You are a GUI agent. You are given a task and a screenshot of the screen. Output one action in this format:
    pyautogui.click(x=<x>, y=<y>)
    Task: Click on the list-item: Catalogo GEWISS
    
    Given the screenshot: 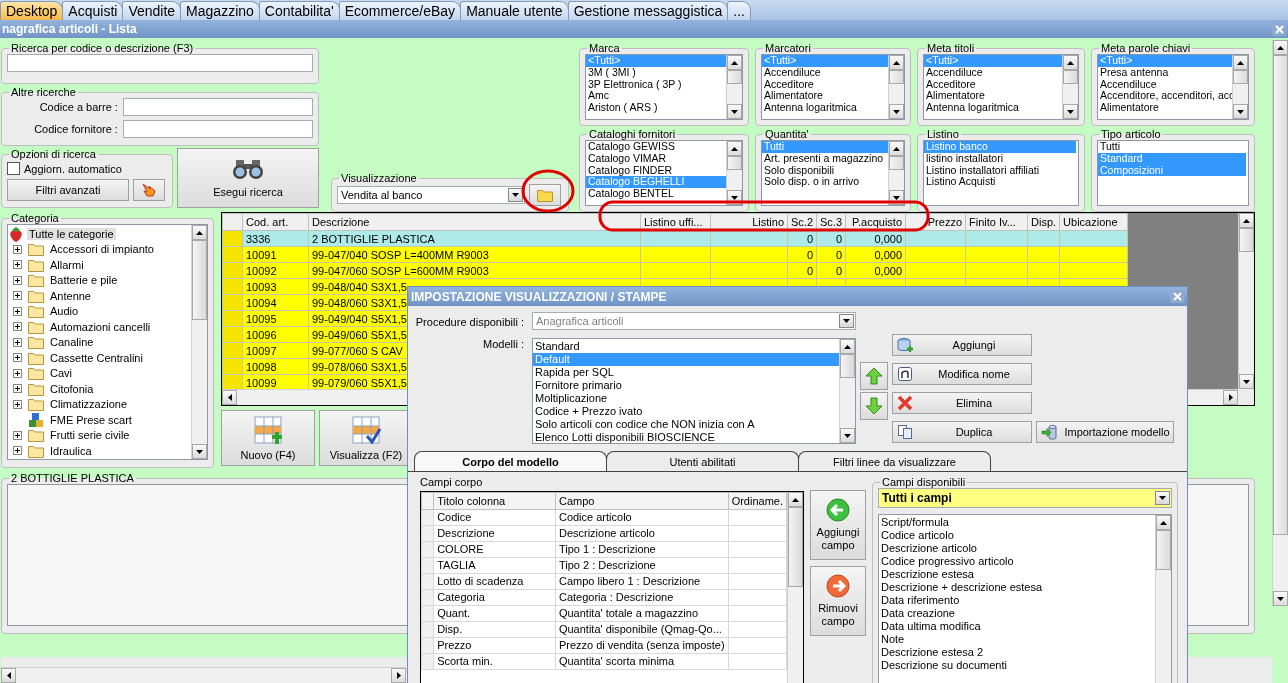 What is the action you would take?
    pyautogui.click(x=656, y=147)
    